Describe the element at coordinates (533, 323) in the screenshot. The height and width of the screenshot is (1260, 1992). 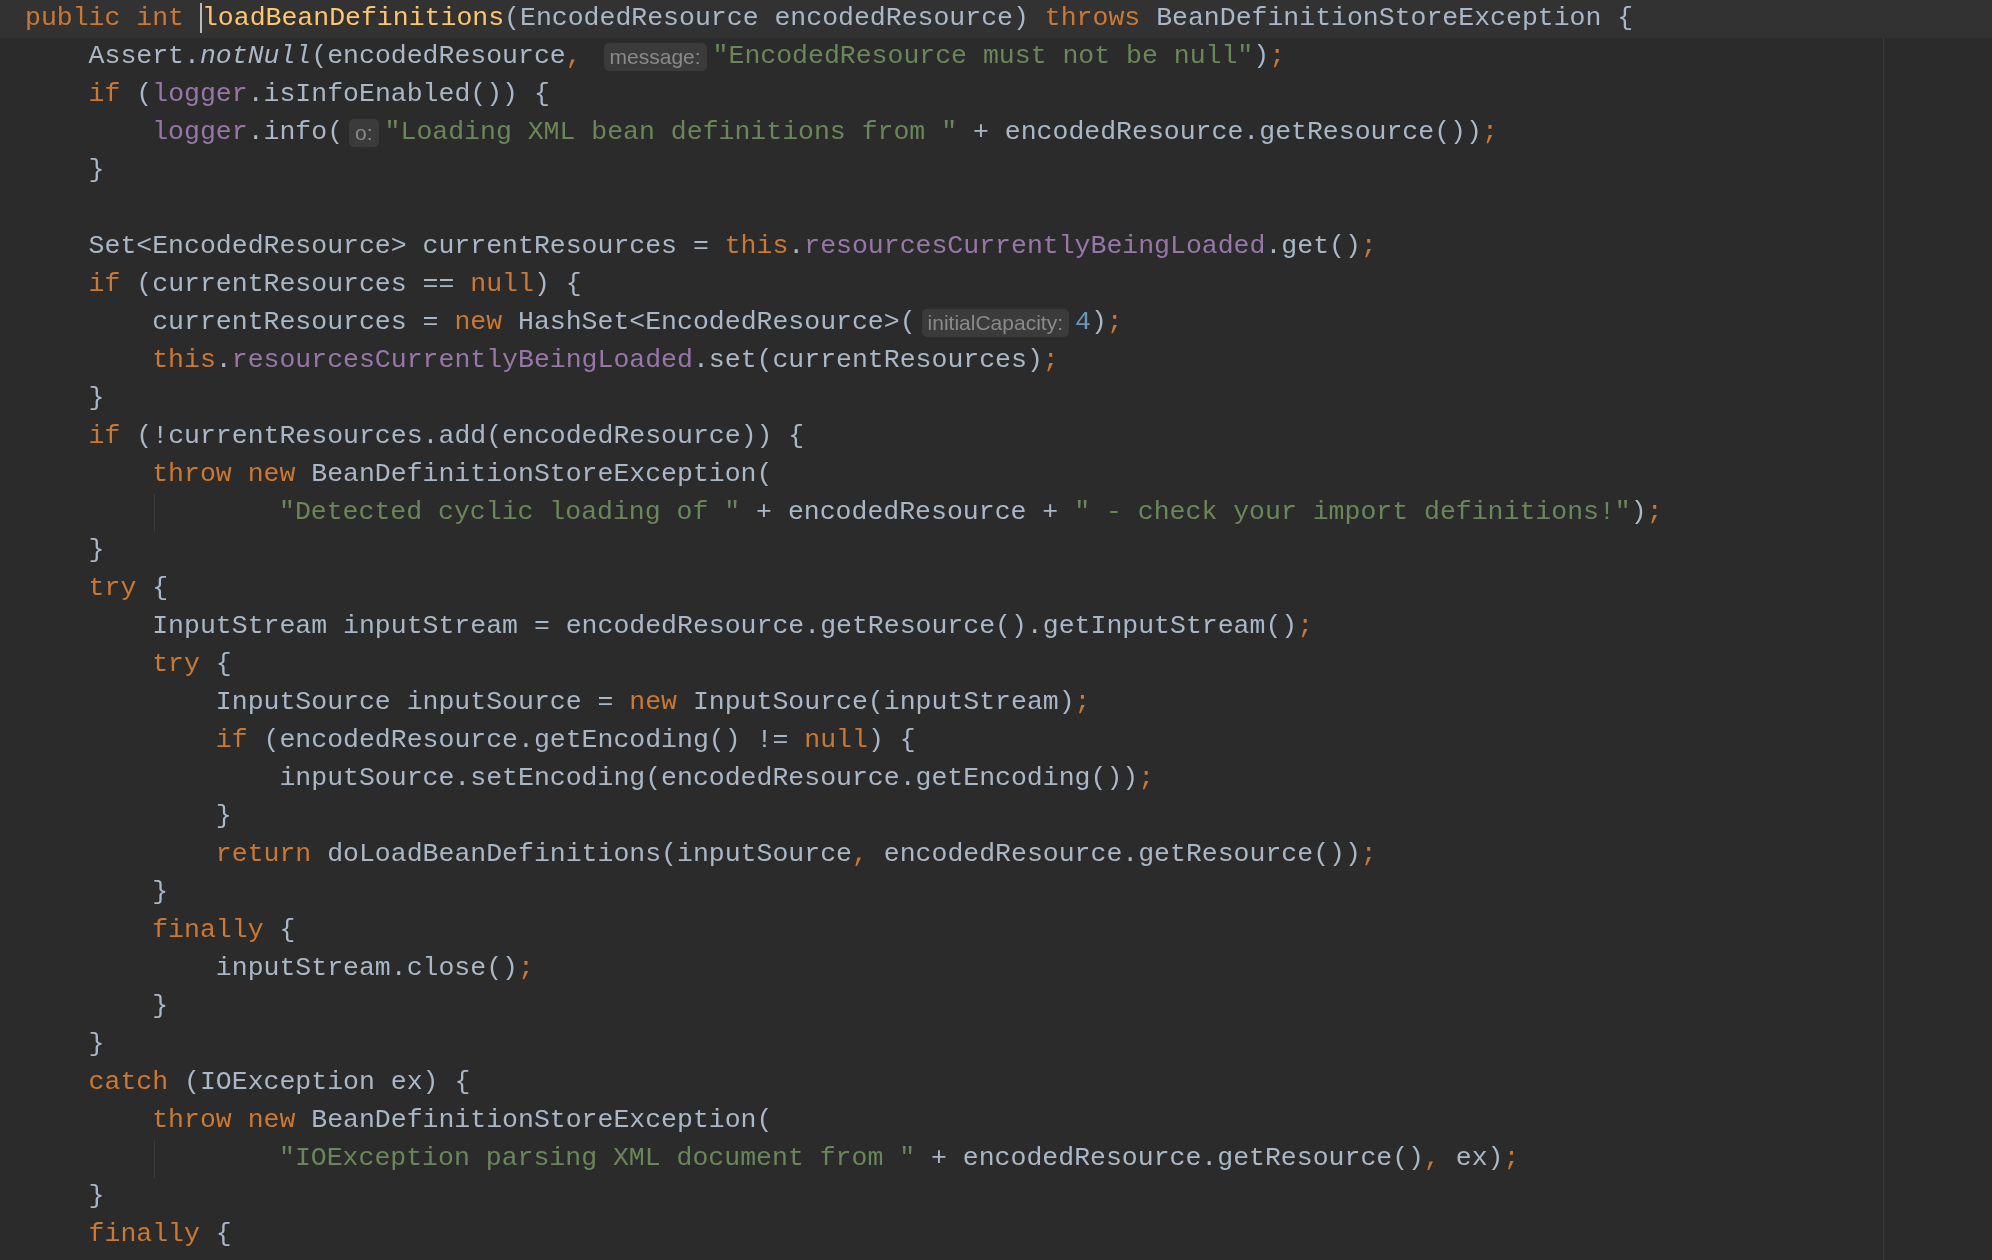
I see `code-text: currentResources = new HashSet<EncodedResource>(` at that location.